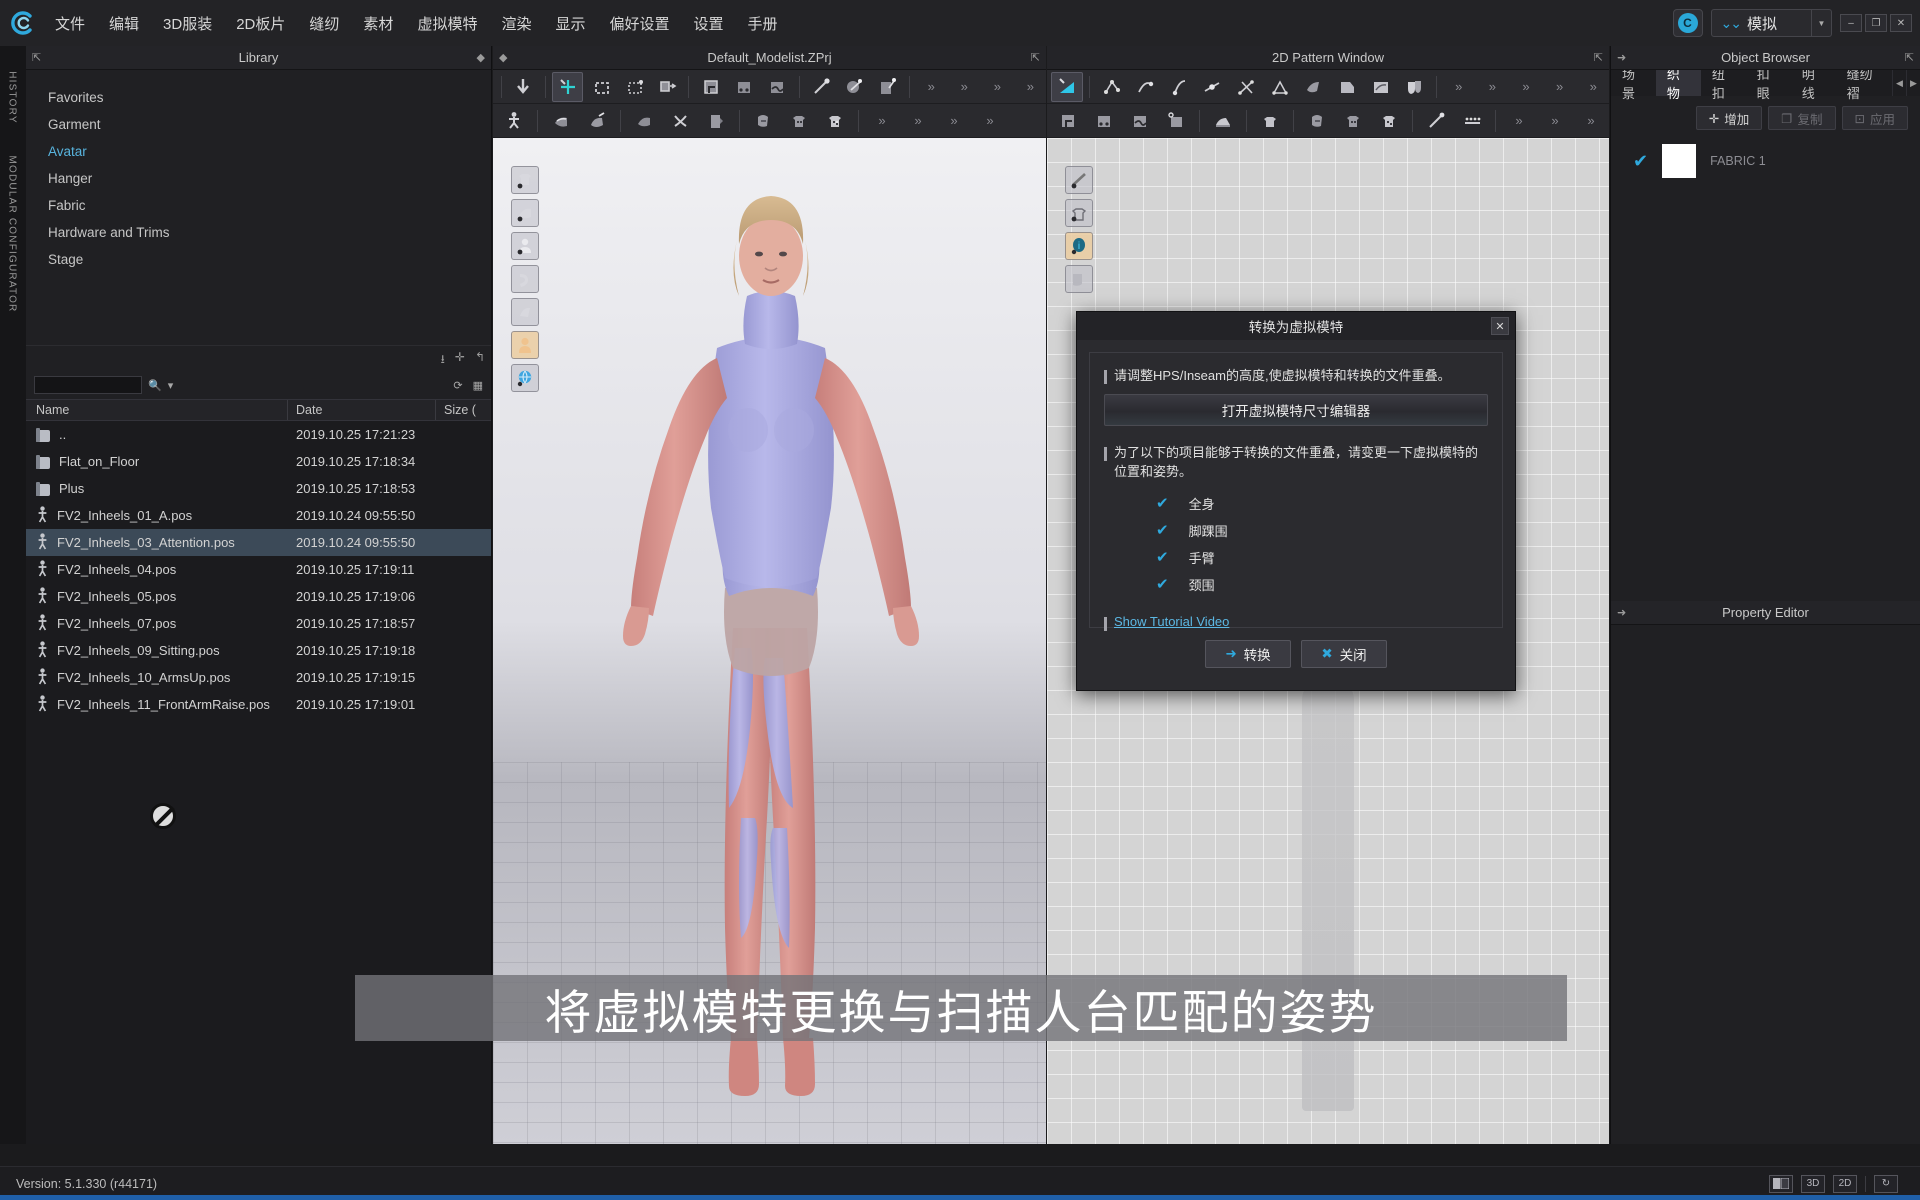 This screenshot has width=1920, height=1200. Describe the element at coordinates (1296, 409) in the screenshot. I see `open-avatar-size-editor-button: 打开虚拟模特尺寸编辑器` at that location.